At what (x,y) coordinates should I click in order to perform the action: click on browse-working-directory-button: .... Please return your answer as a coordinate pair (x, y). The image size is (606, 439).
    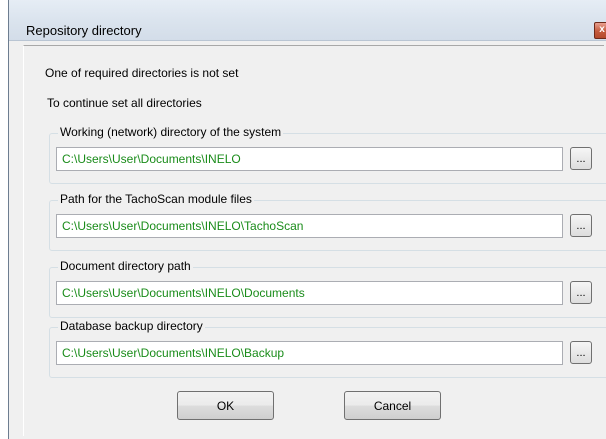
    Looking at the image, I should click on (581, 158).